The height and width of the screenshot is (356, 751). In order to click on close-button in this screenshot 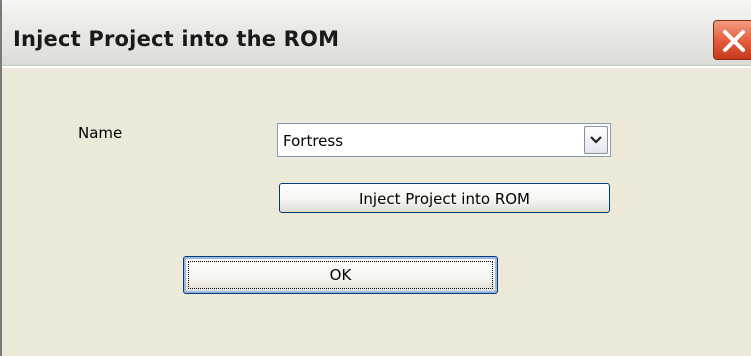, I will do `click(732, 40)`.